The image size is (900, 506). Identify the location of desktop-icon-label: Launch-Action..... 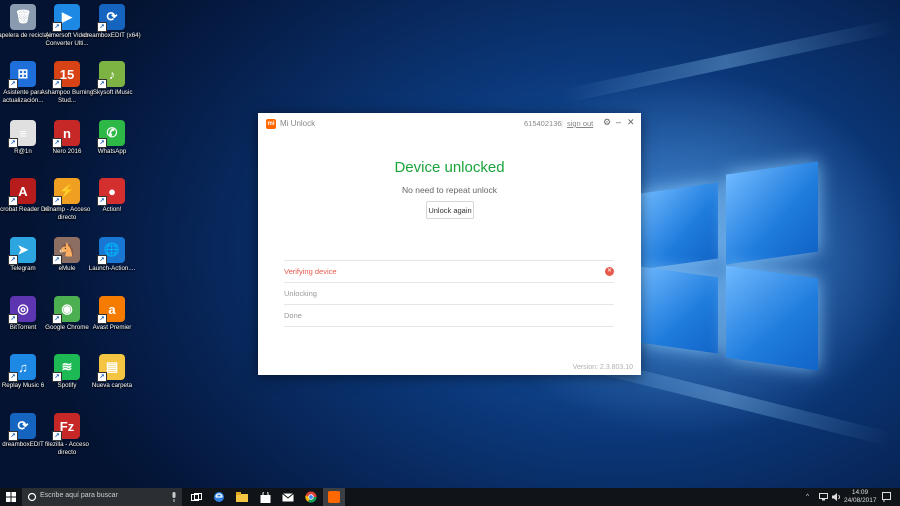
(112, 268).